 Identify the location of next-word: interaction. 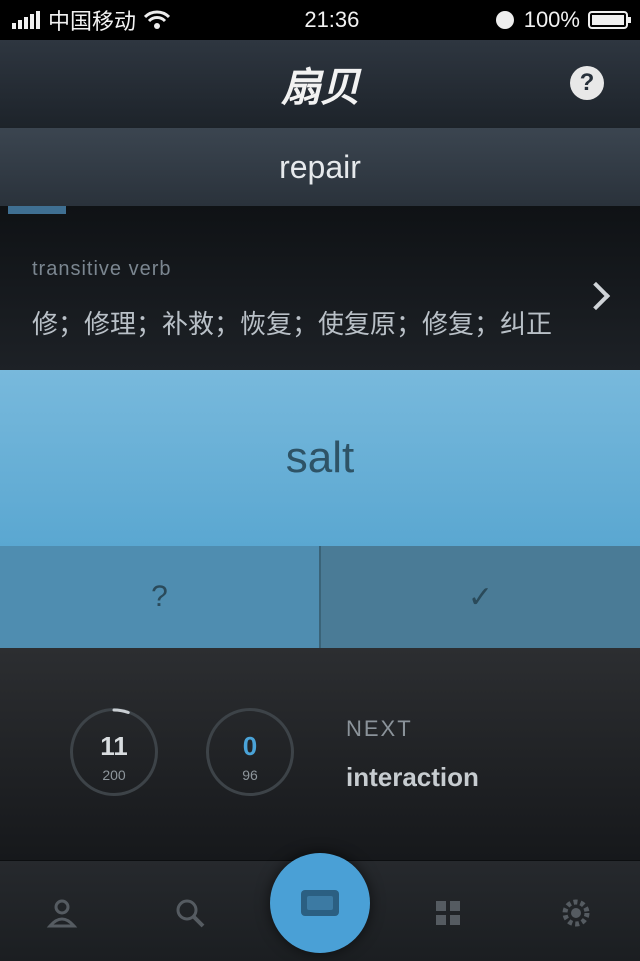
(412, 777).